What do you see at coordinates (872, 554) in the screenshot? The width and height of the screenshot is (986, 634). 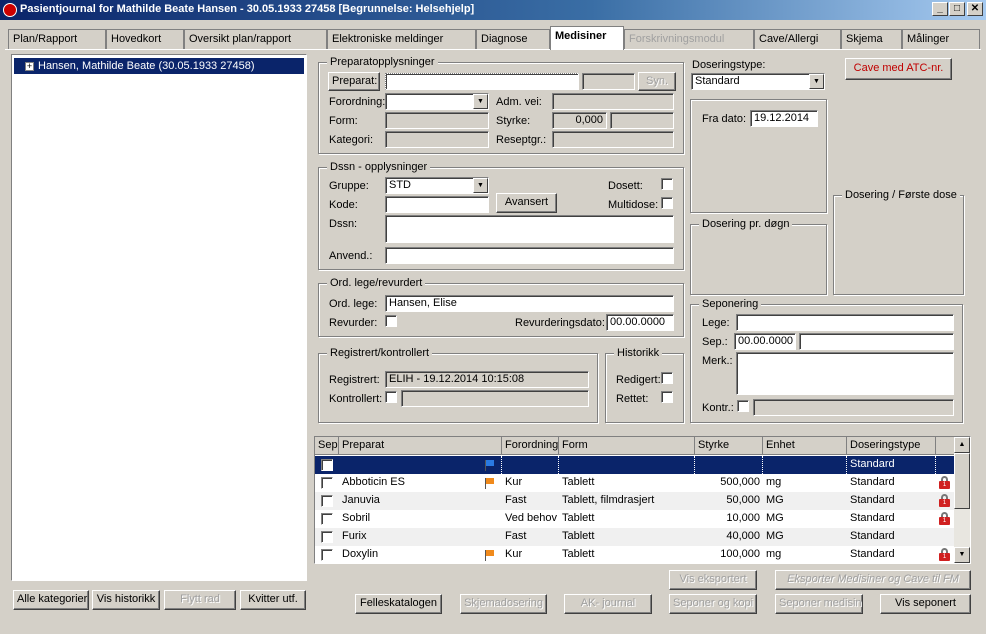 I see `cell-doseringstype: Standard` at bounding box center [872, 554].